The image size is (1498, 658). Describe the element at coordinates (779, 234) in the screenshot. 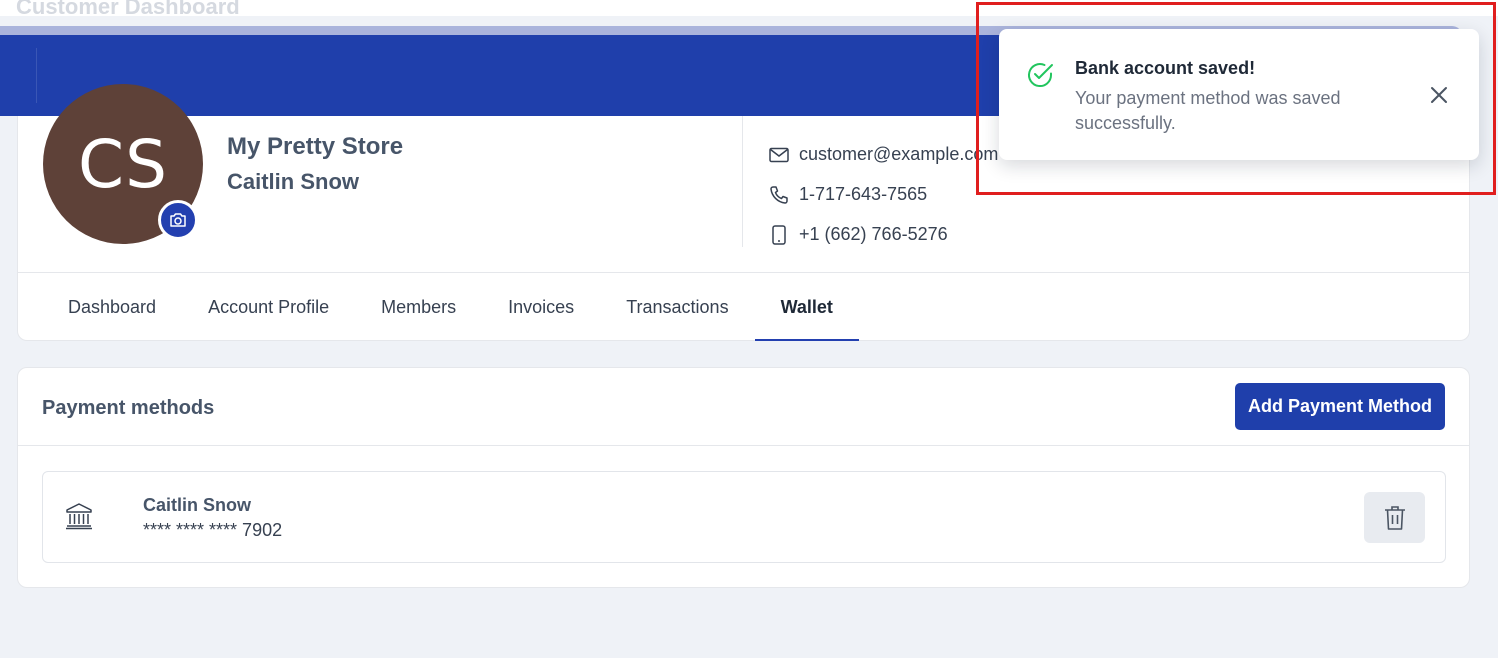

I see `mobile-icon` at that location.